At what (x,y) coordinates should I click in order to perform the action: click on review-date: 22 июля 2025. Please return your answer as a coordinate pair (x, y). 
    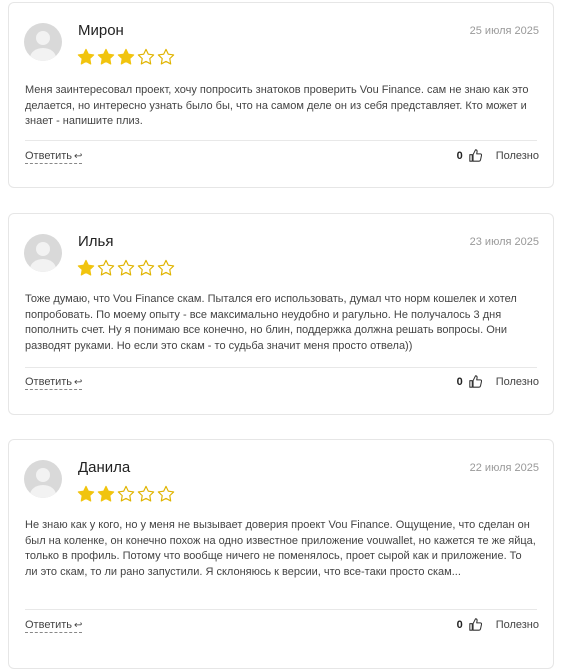
    Looking at the image, I should click on (504, 468).